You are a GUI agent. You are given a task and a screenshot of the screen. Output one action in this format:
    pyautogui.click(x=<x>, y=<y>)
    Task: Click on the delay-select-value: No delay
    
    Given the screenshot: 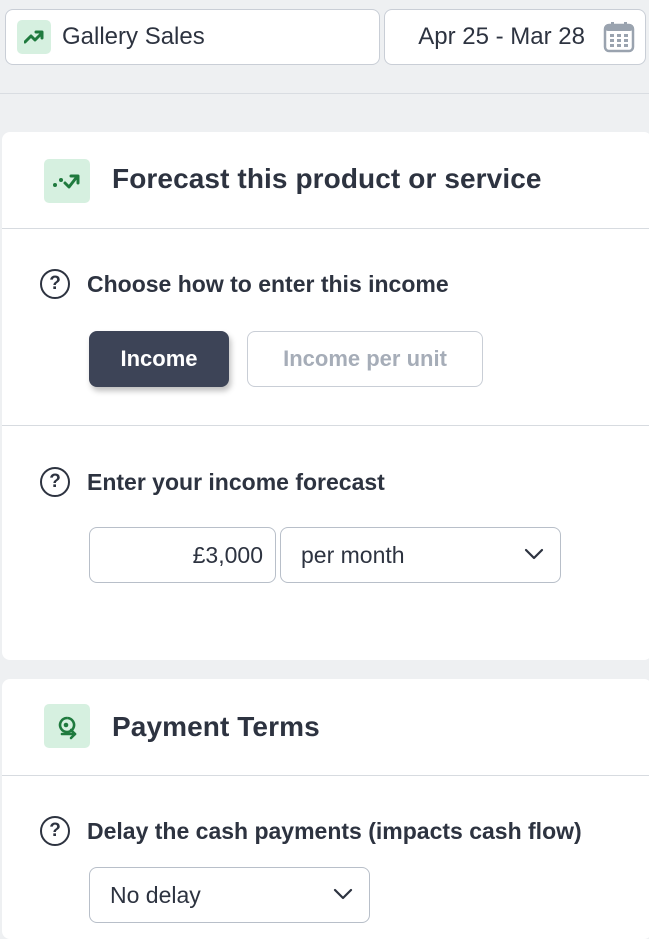 What is the action you would take?
    pyautogui.click(x=155, y=894)
    